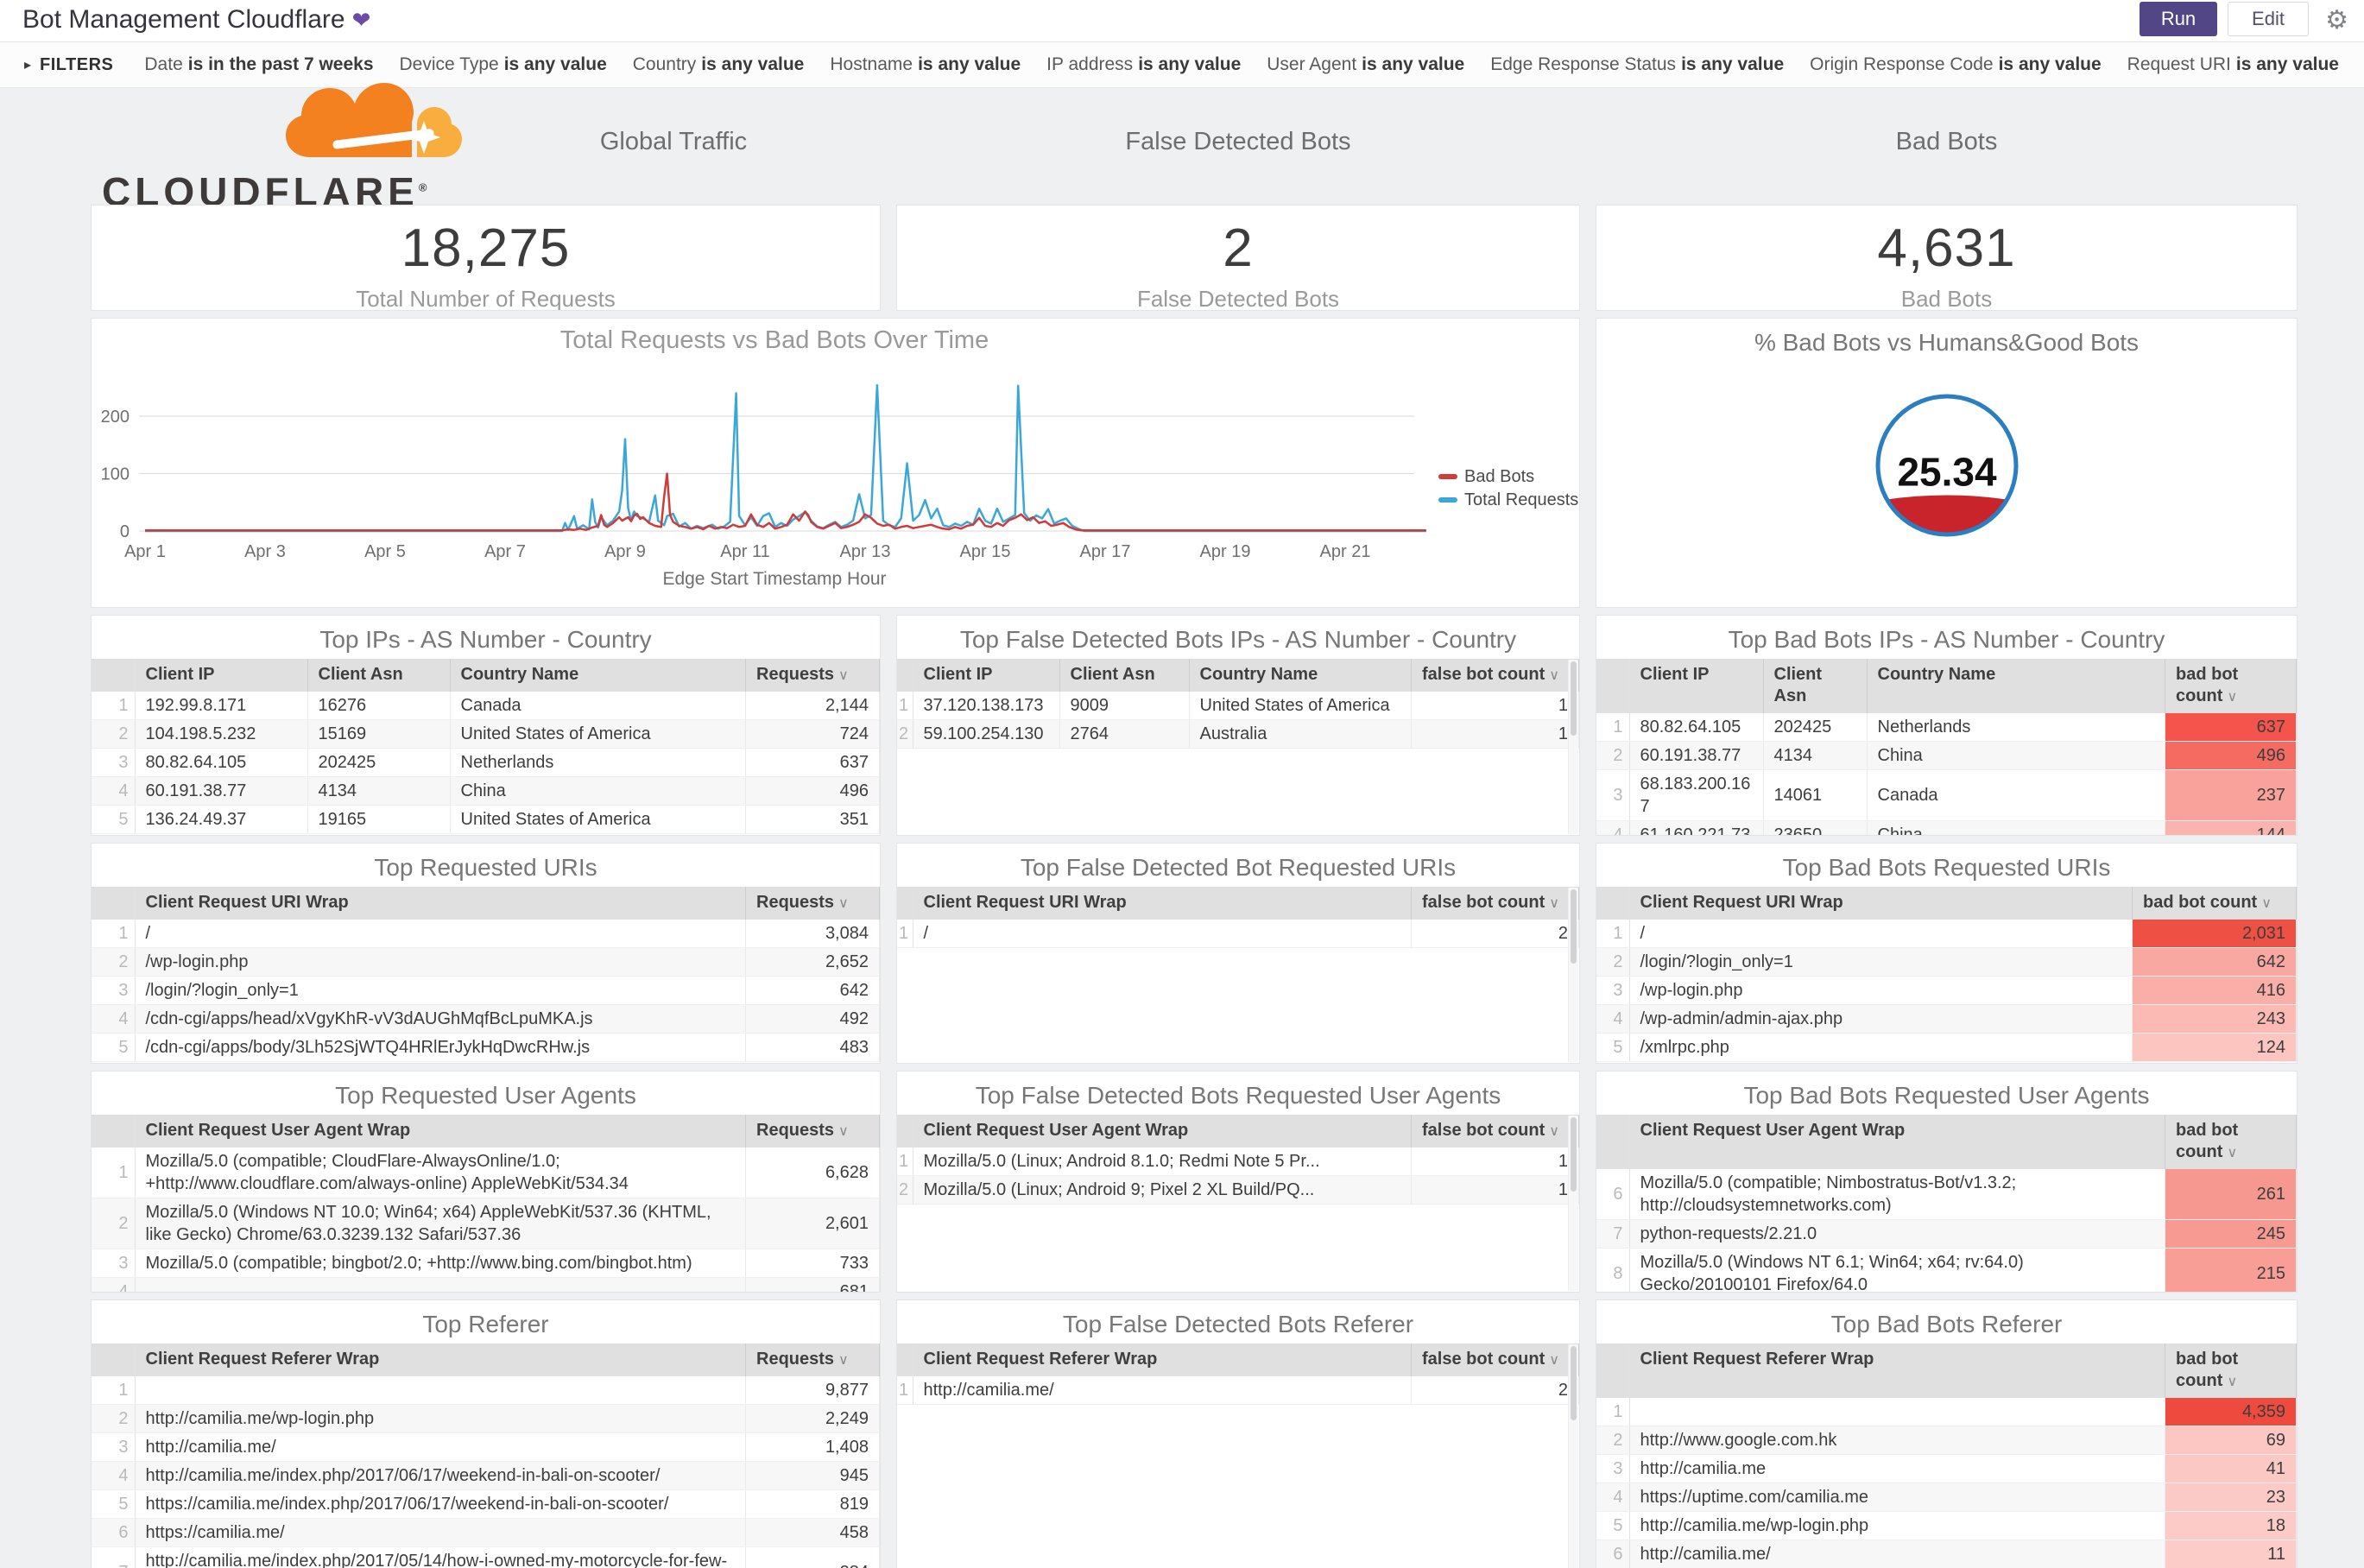 The width and height of the screenshot is (2364, 1568). I want to click on table-row: 6 https://camilia.me/458, so click(486, 1533).